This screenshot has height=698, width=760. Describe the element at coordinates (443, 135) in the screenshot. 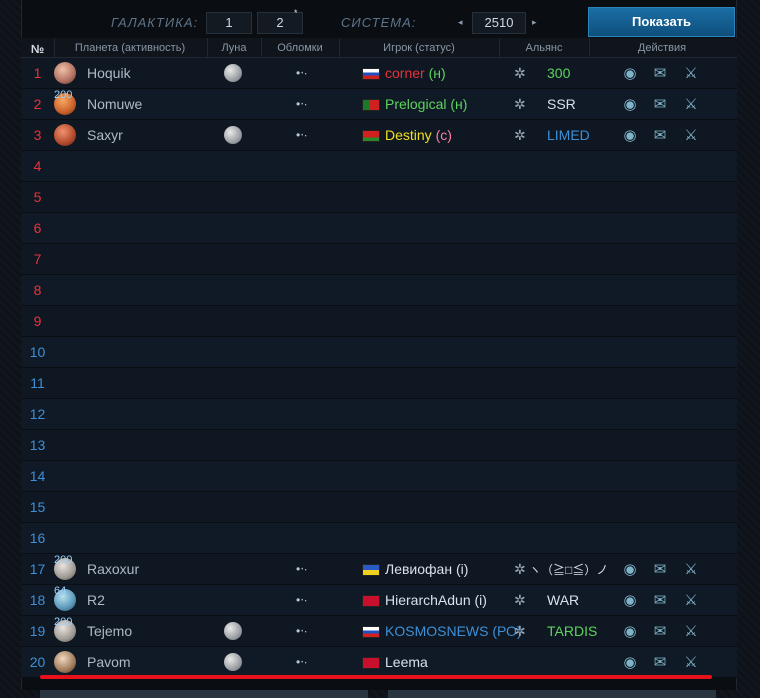

I see `player-status: (с)` at that location.